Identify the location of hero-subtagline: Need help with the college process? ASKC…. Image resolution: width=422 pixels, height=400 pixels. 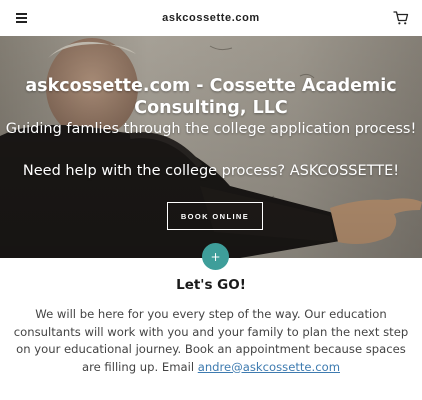
(211, 171).